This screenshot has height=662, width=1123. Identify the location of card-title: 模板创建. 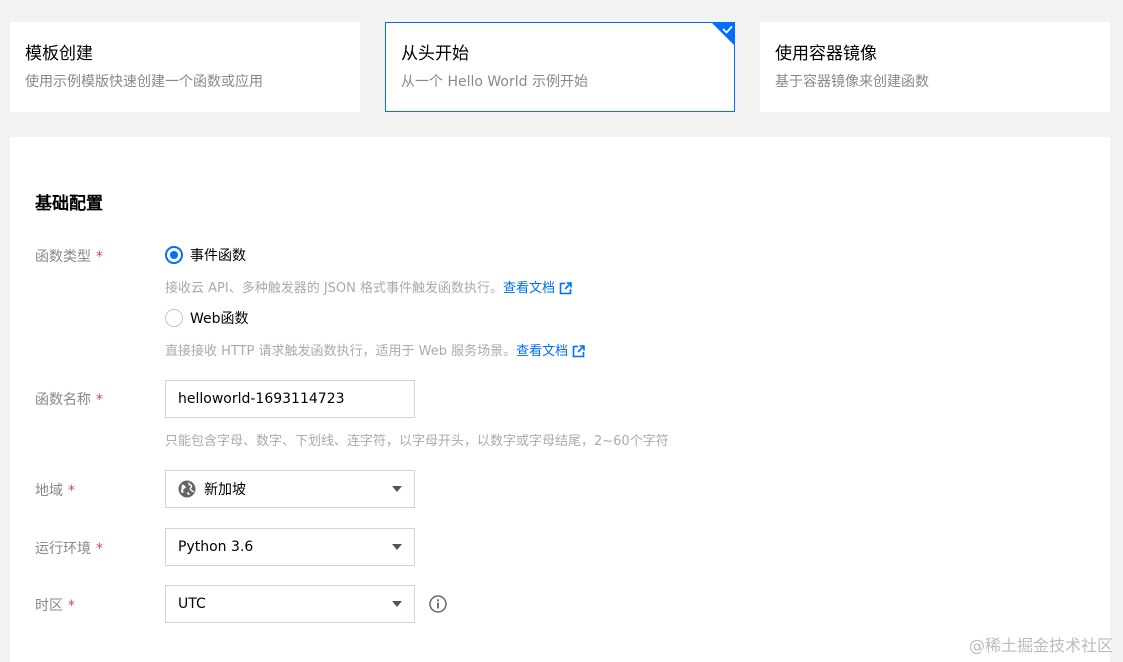
(59, 54).